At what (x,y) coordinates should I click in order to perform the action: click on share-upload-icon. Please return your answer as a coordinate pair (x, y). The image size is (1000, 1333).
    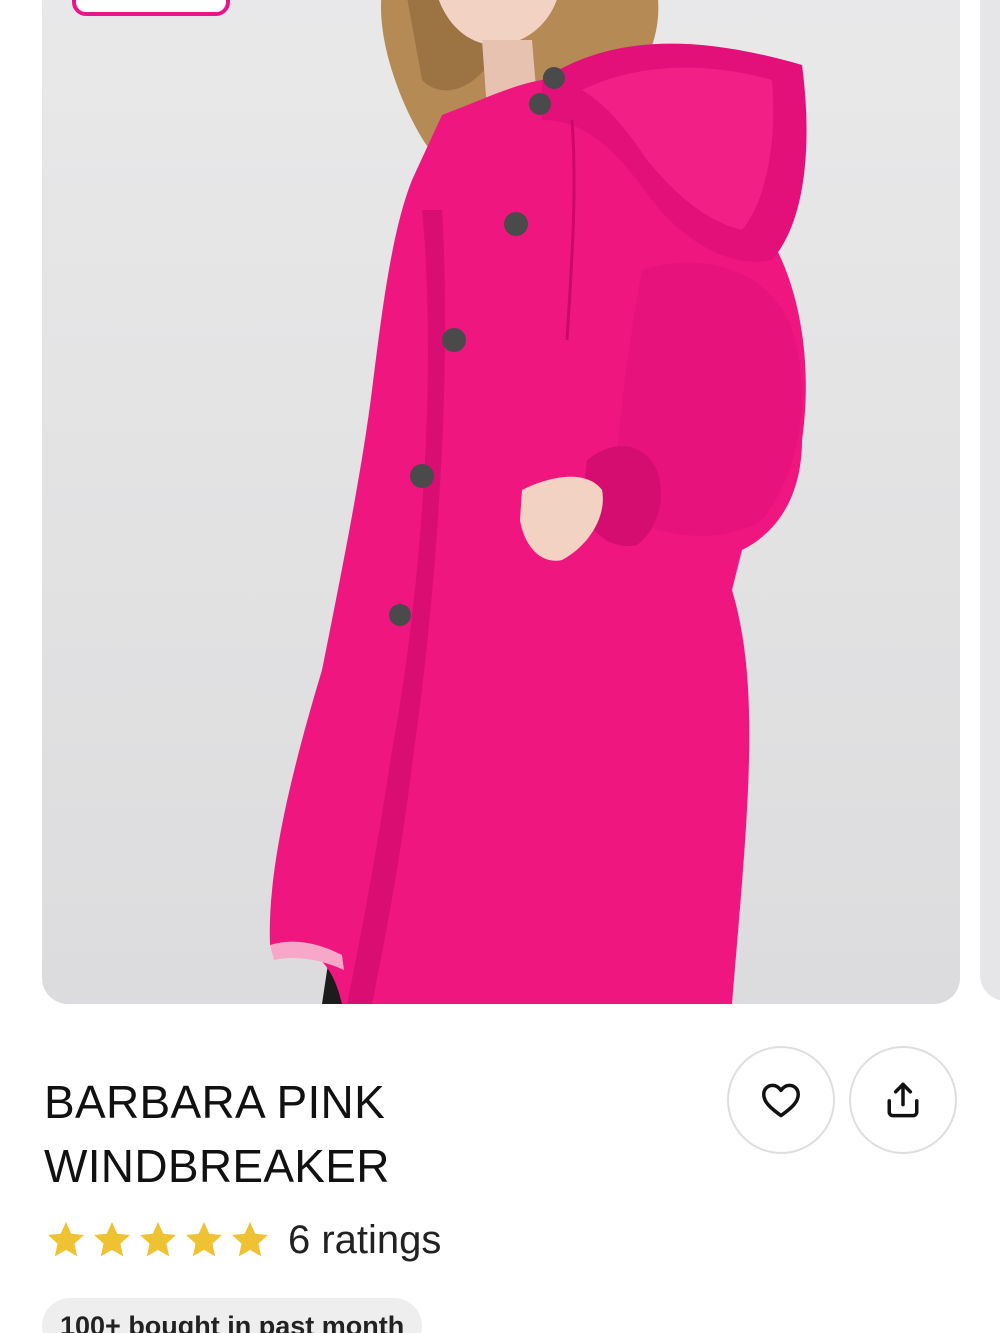
    Looking at the image, I should click on (903, 1100).